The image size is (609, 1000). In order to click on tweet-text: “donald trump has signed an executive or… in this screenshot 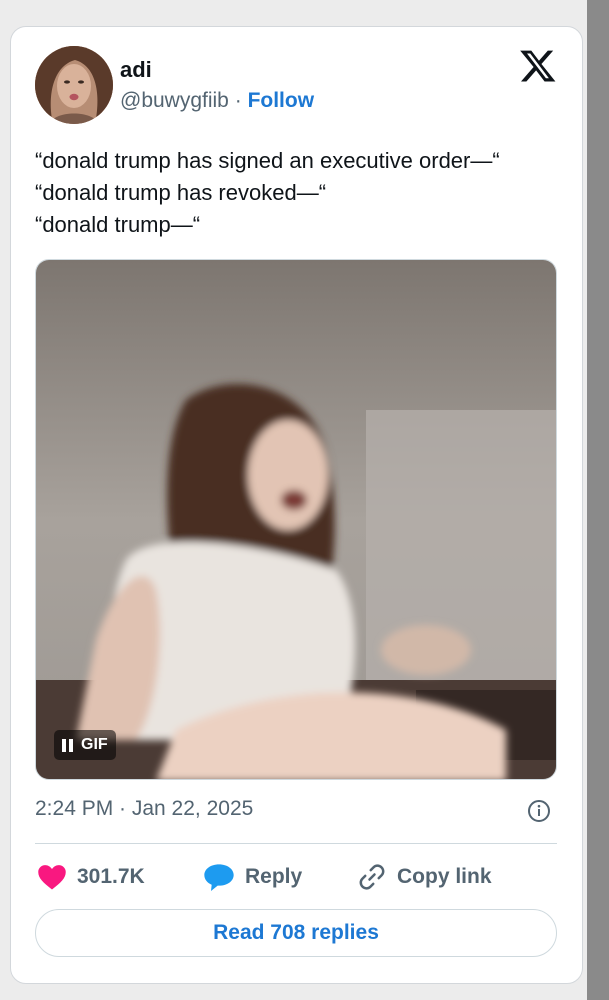, I will do `click(300, 193)`.